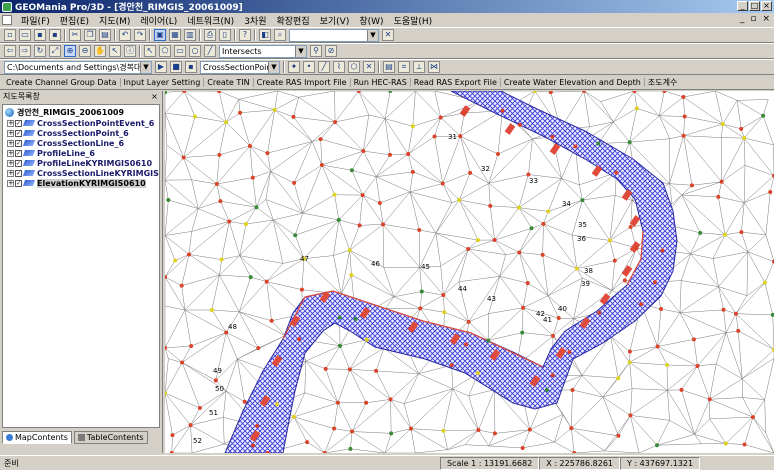  Describe the element at coordinates (324, 67) in the screenshot. I see `draw-line-icon: ╱` at that location.